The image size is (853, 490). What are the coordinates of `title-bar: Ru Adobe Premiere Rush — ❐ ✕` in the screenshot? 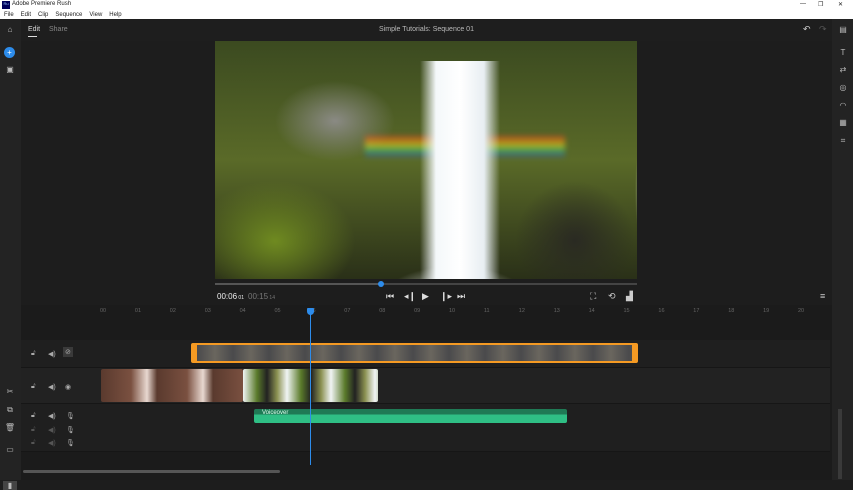 It's located at (426, 5).